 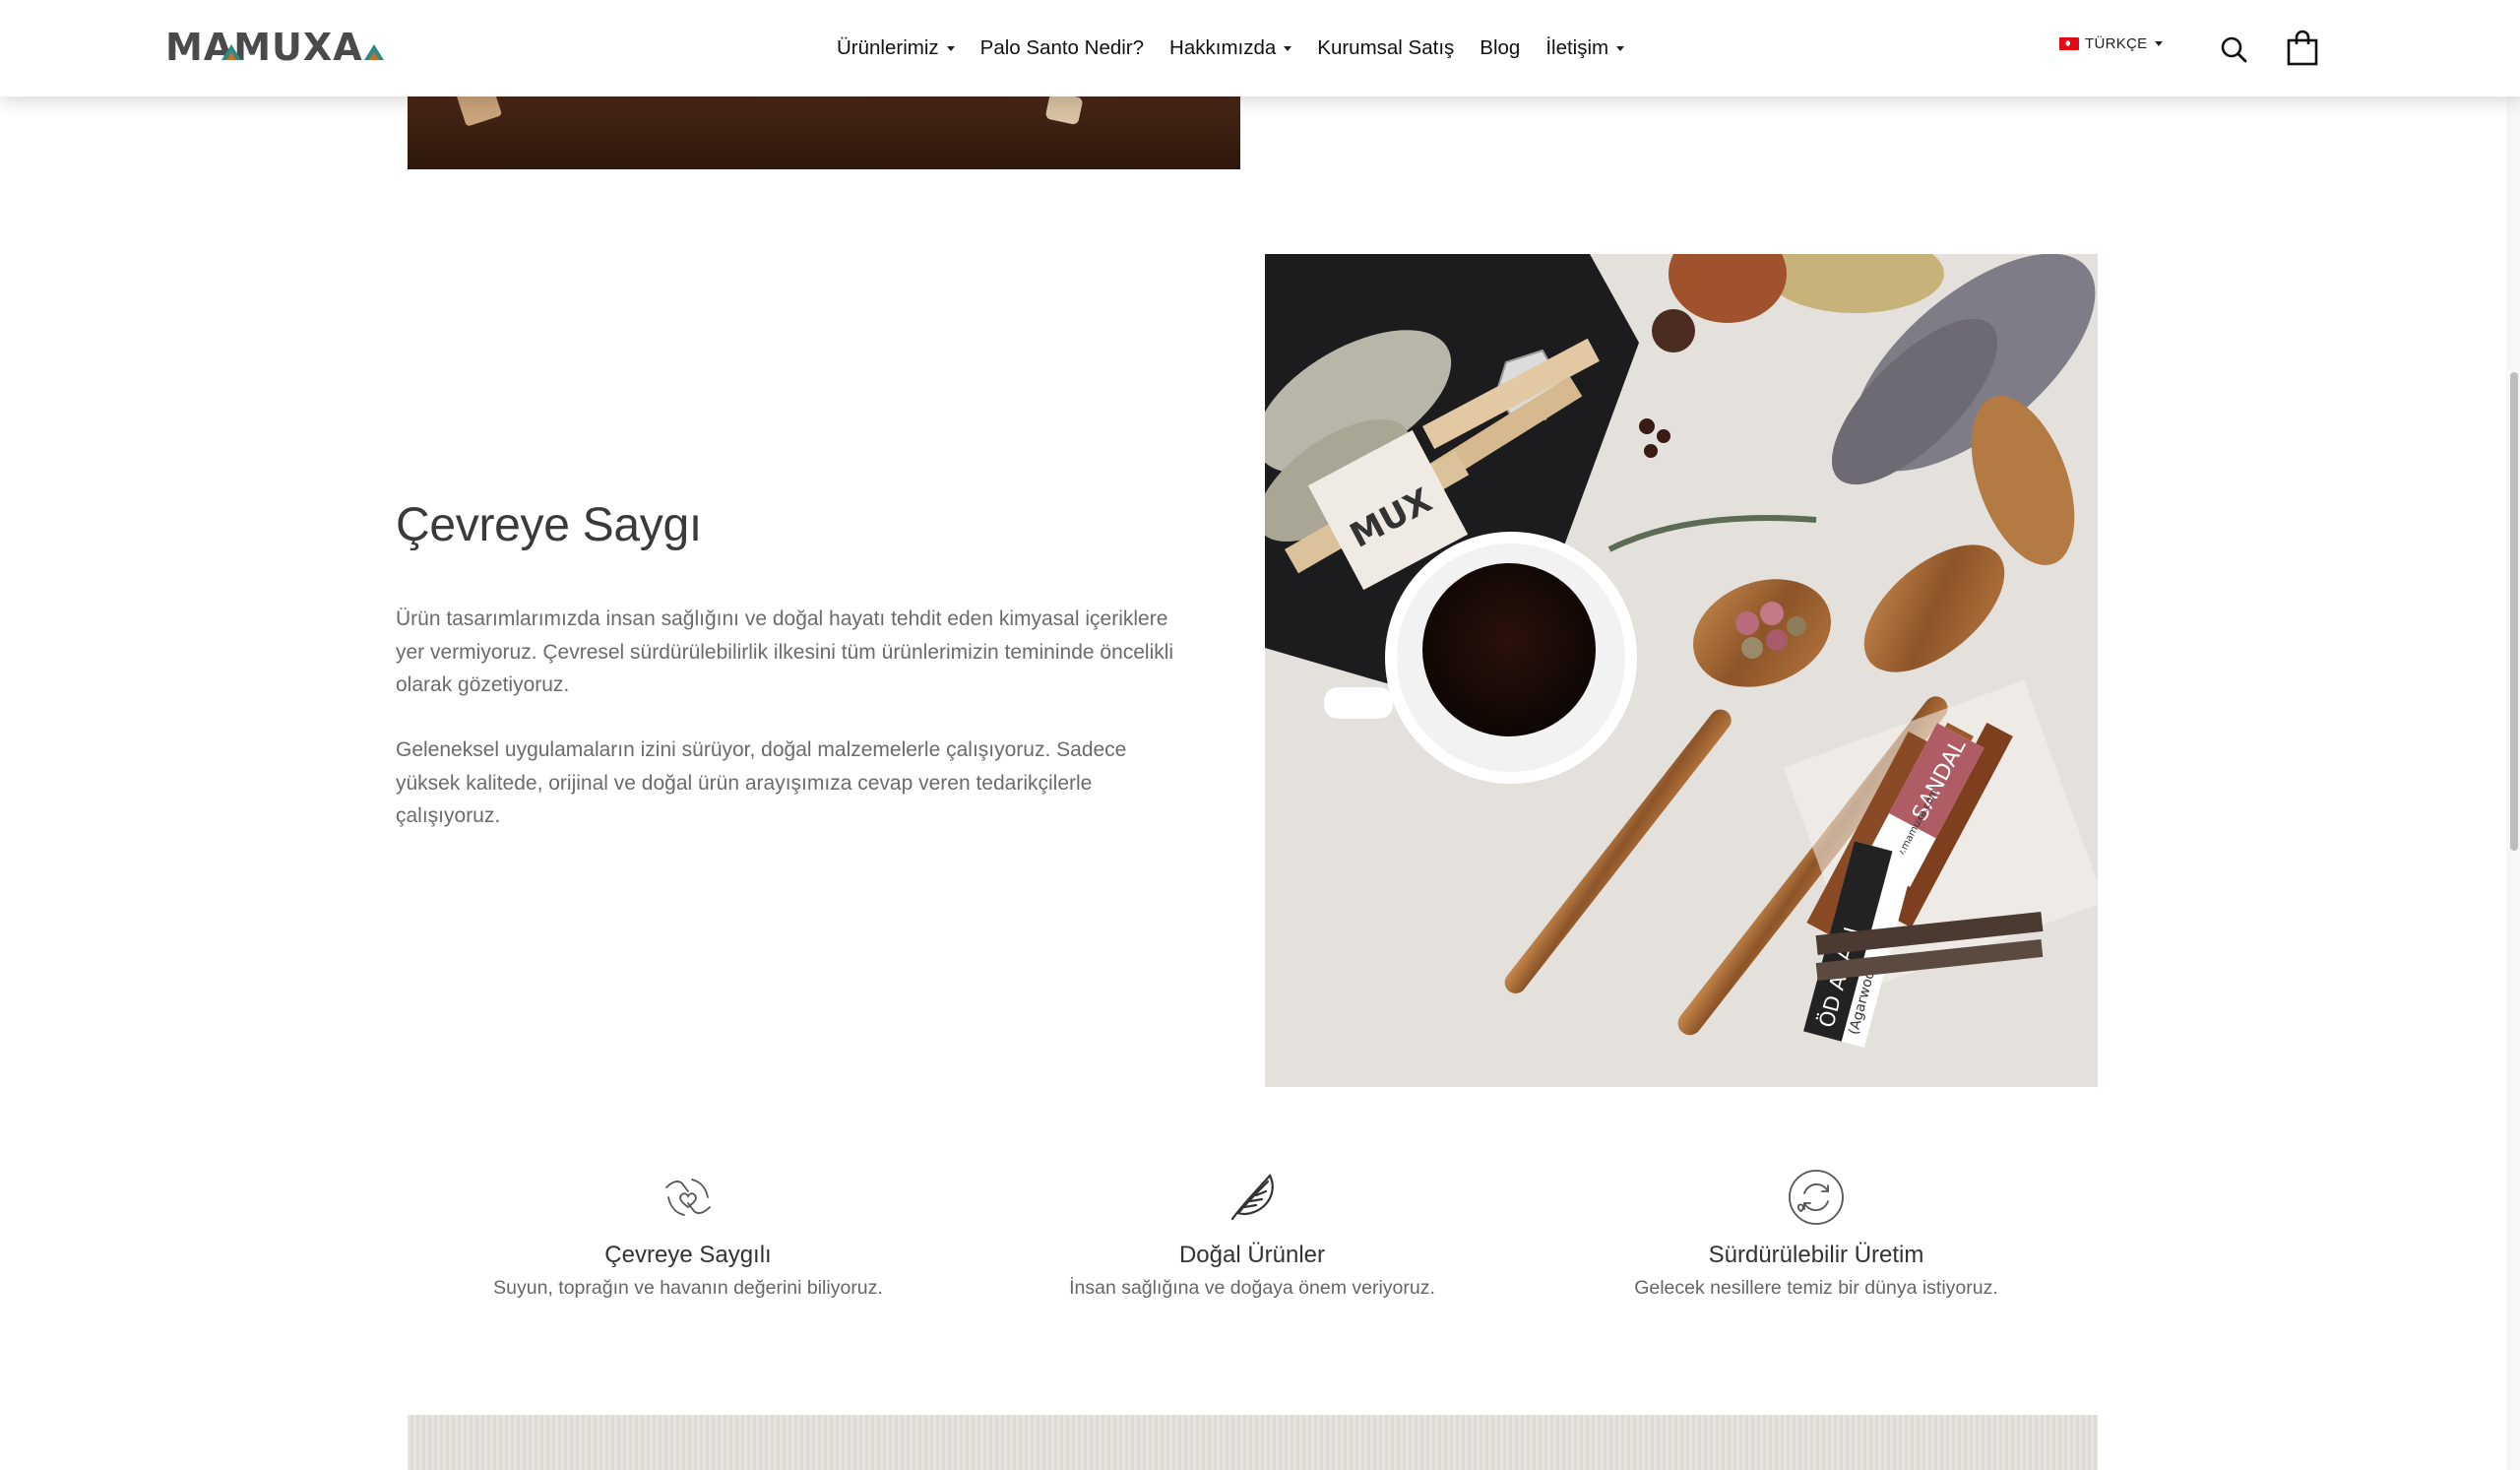 What do you see at coordinates (1252, 1200) in the screenshot?
I see `leaf-icon` at bounding box center [1252, 1200].